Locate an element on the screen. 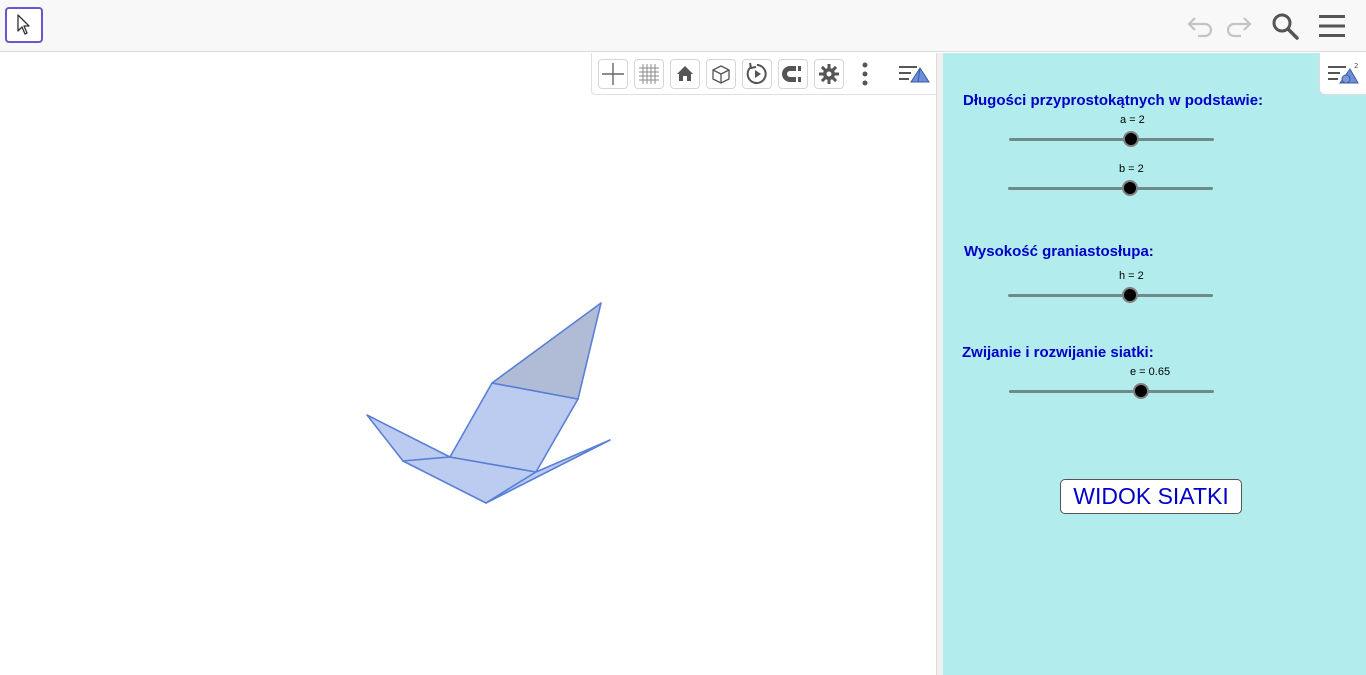 The height and width of the screenshot is (675, 1366). undo-button is located at coordinates (1201, 26).